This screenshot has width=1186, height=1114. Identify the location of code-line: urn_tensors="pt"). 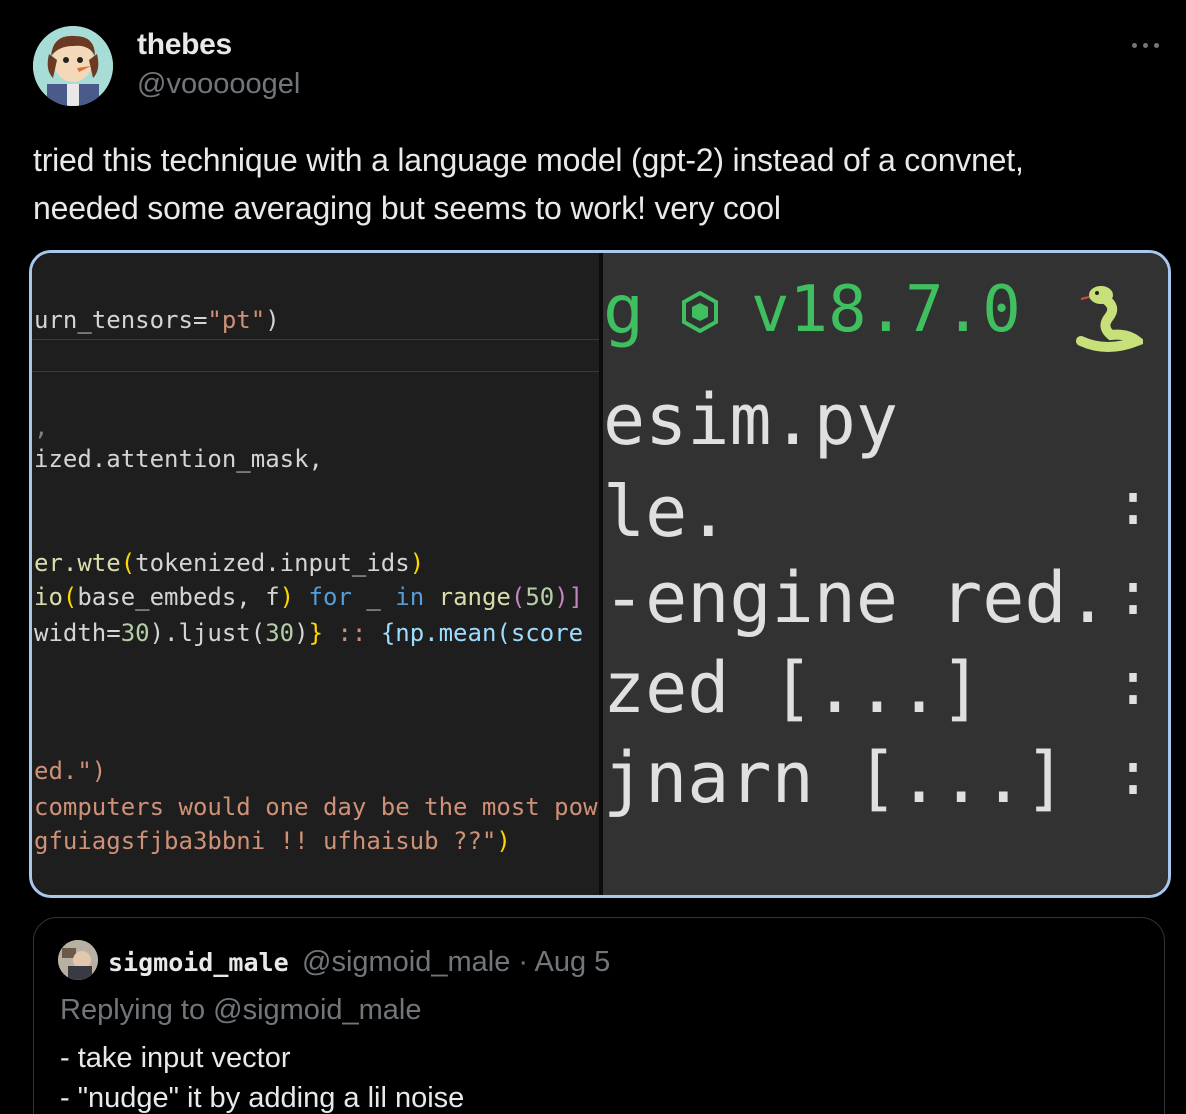
(157, 320).